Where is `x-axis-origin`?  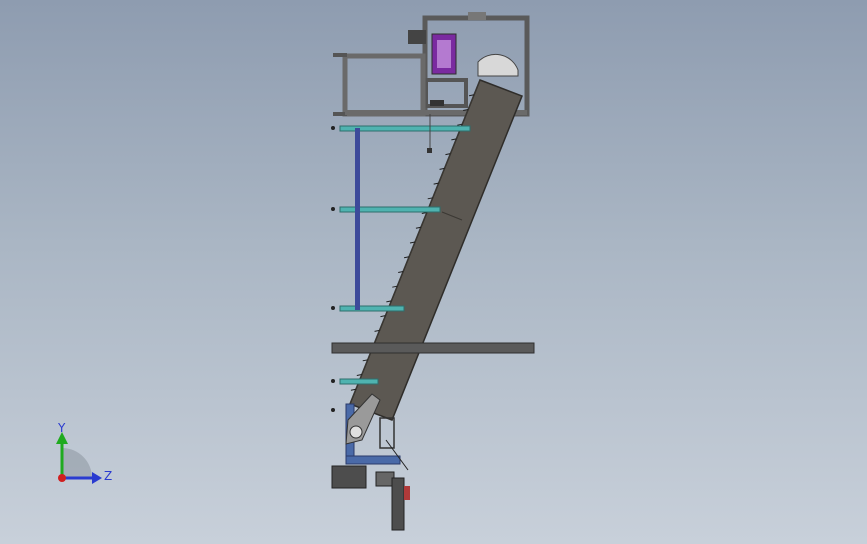 x-axis-origin is located at coordinates (62, 478).